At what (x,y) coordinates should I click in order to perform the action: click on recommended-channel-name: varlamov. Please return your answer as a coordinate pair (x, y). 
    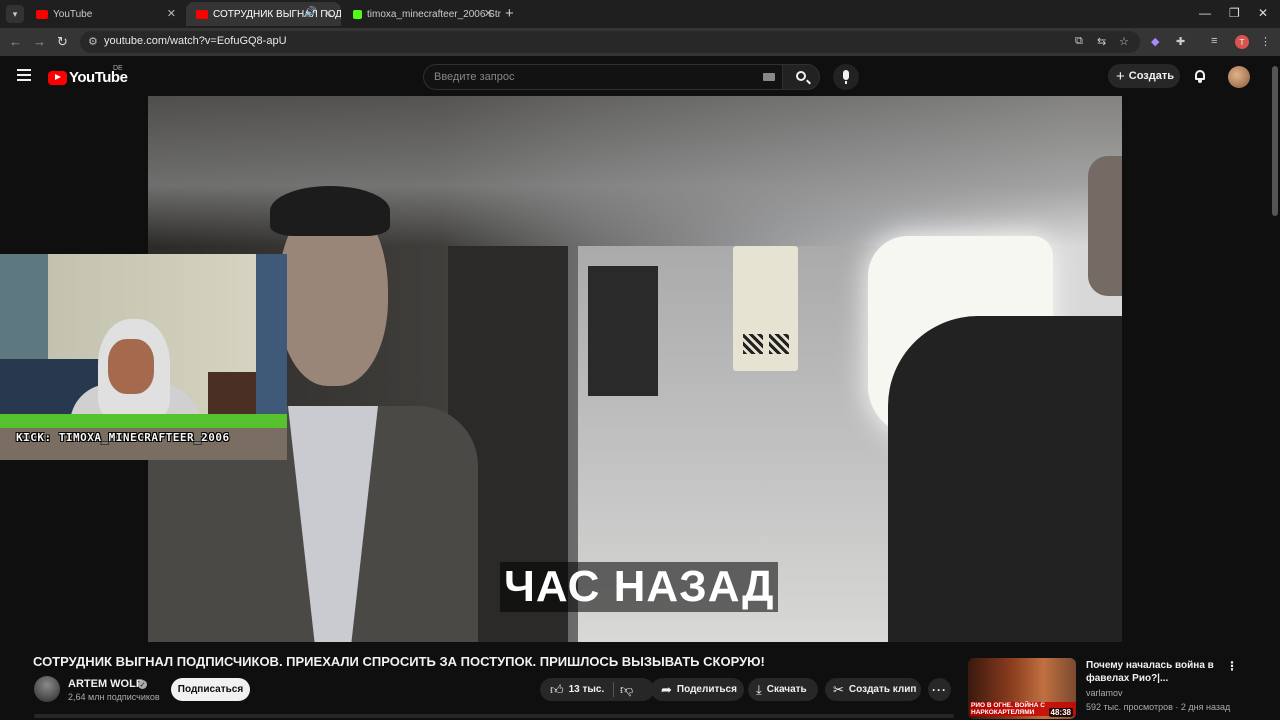
    Looking at the image, I should click on (1104, 693).